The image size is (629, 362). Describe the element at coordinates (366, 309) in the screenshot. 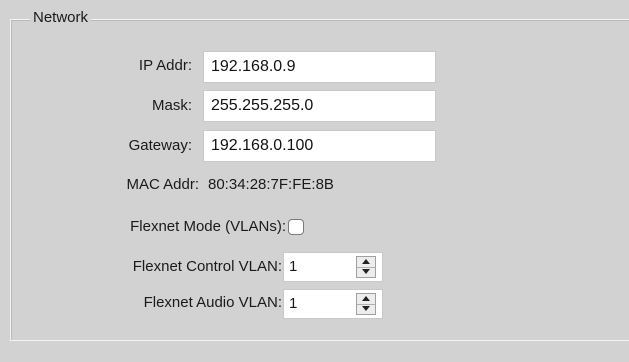

I see `audio-vlan-decrement-icon` at that location.